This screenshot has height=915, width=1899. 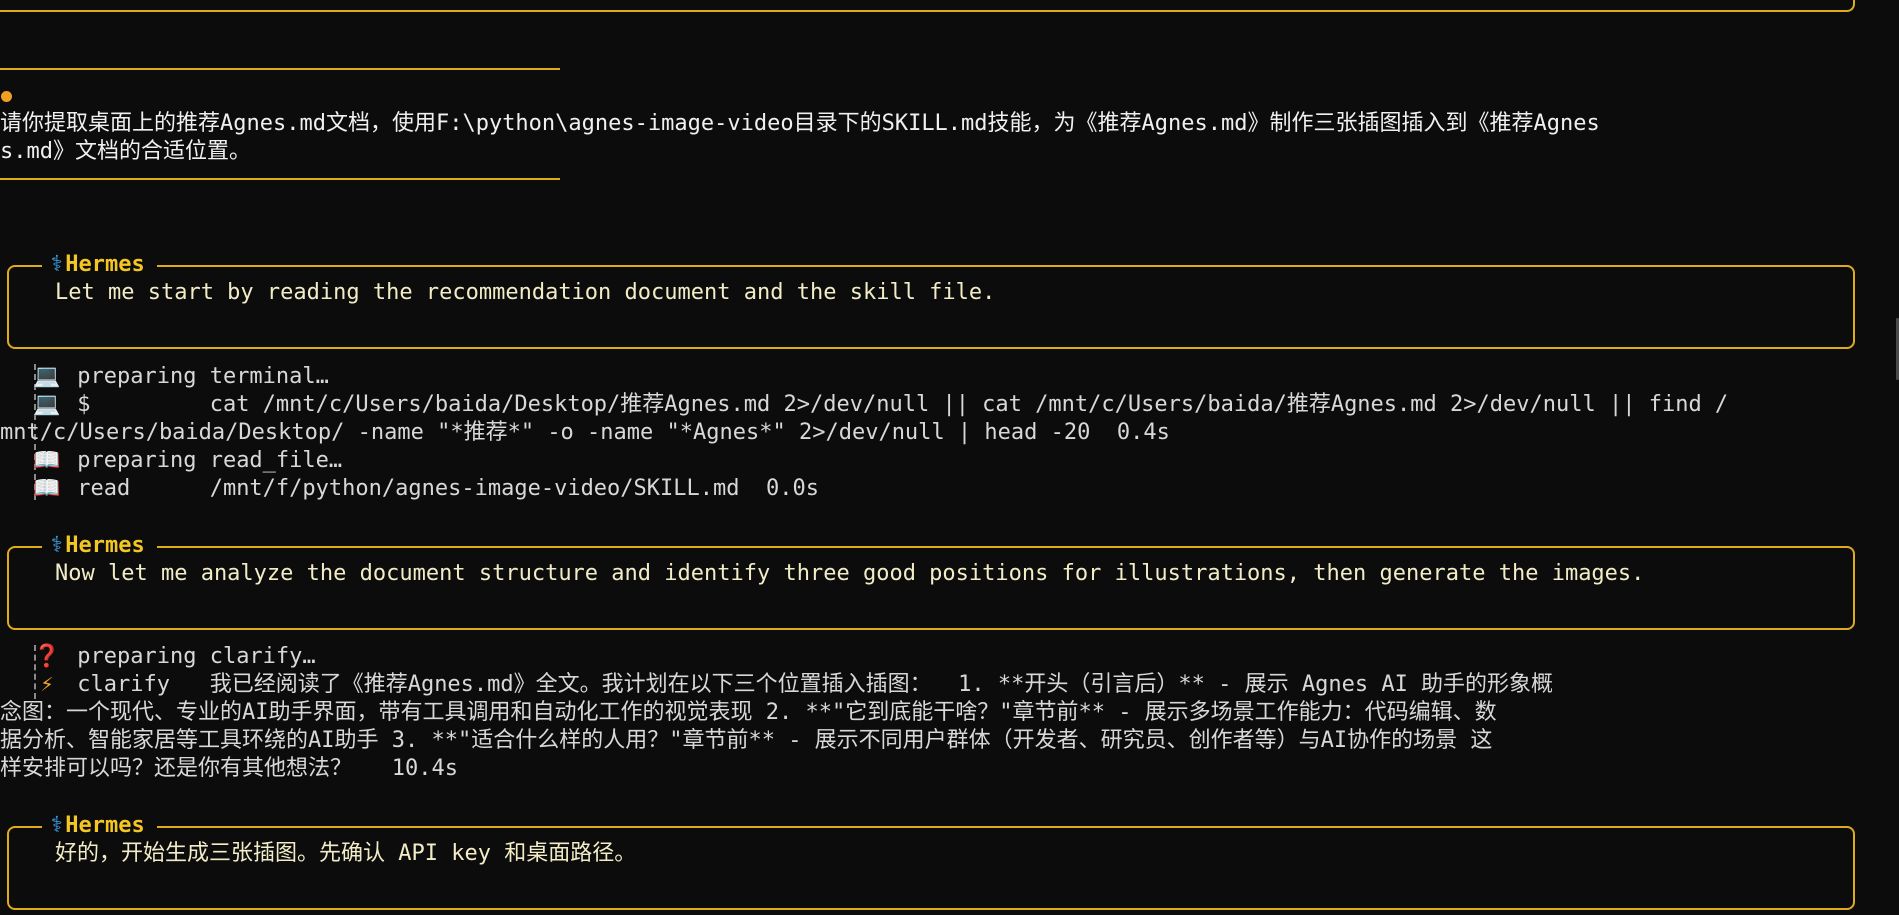 I want to click on tool-line-clarify-wrap-3: 样安排可以吗？还是你有其他想法？ 10.4s, so click(x=229, y=768).